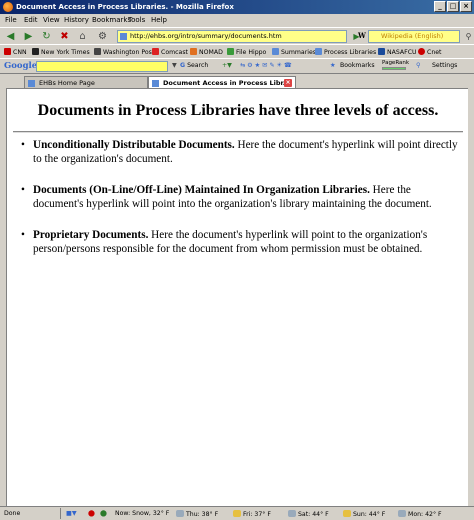 The width and height of the screenshot is (474, 520). I want to click on search-icon: ⚲, so click(468, 36).